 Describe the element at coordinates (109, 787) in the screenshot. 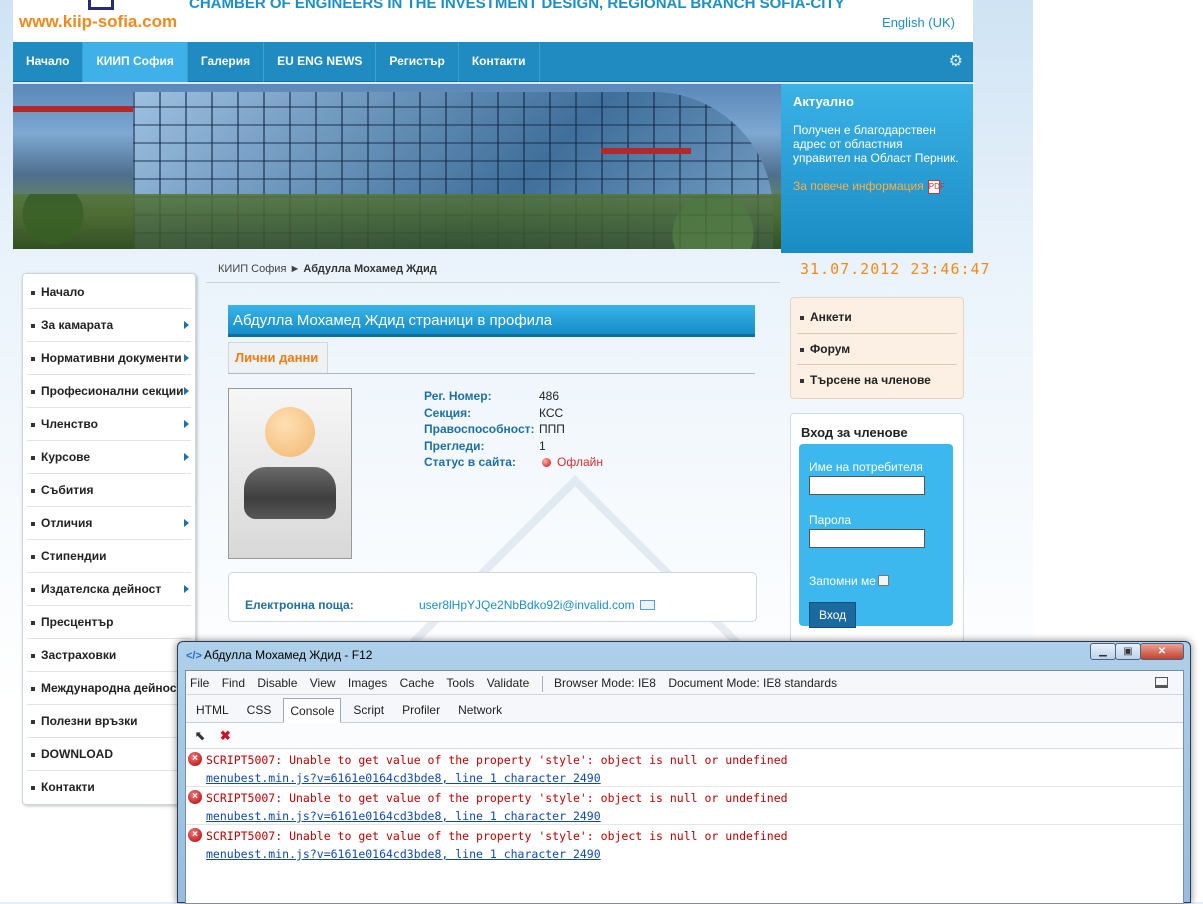

I see `menu-item-contacts: Контакти` at that location.